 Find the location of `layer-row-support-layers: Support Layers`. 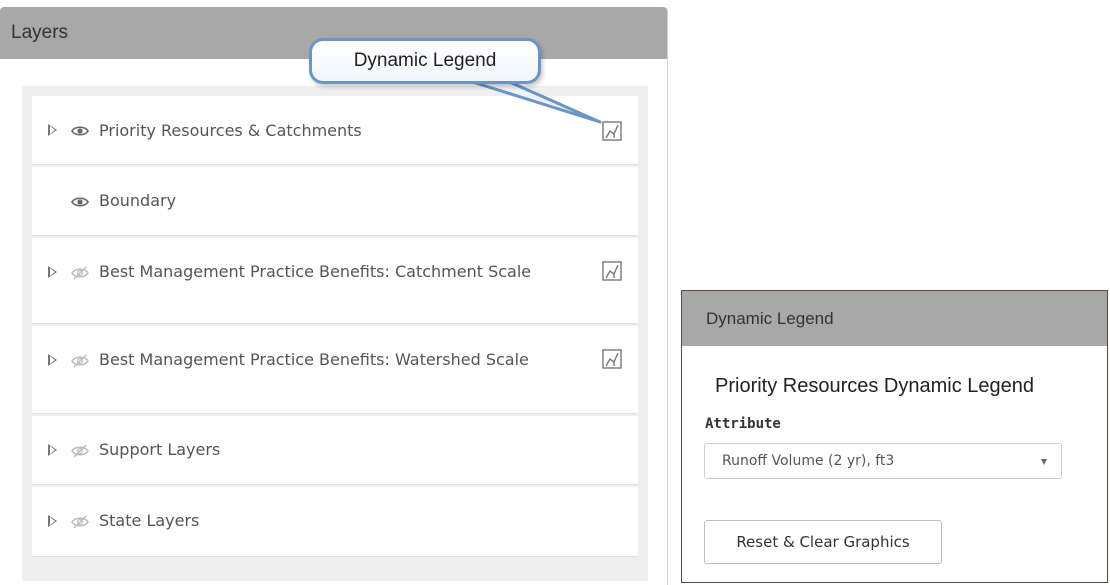

layer-row-support-layers: Support Layers is located at coordinates (335, 450).